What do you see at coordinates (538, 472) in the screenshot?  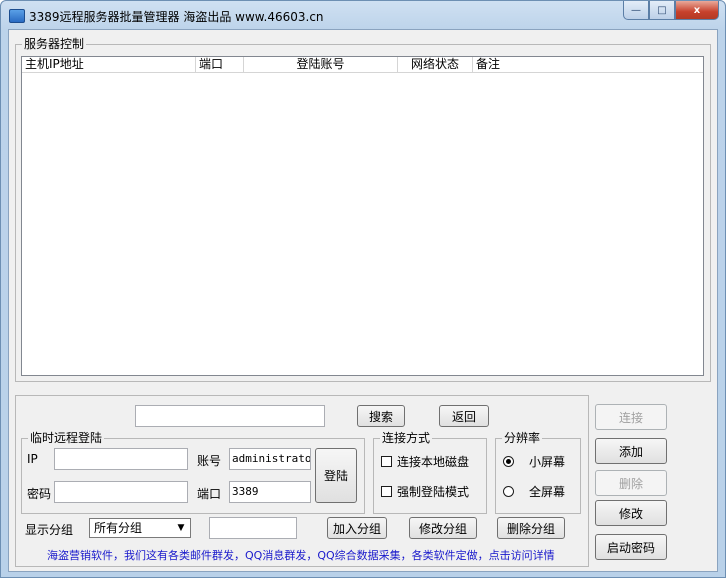 I see `resolution-group: 分辨率` at bounding box center [538, 472].